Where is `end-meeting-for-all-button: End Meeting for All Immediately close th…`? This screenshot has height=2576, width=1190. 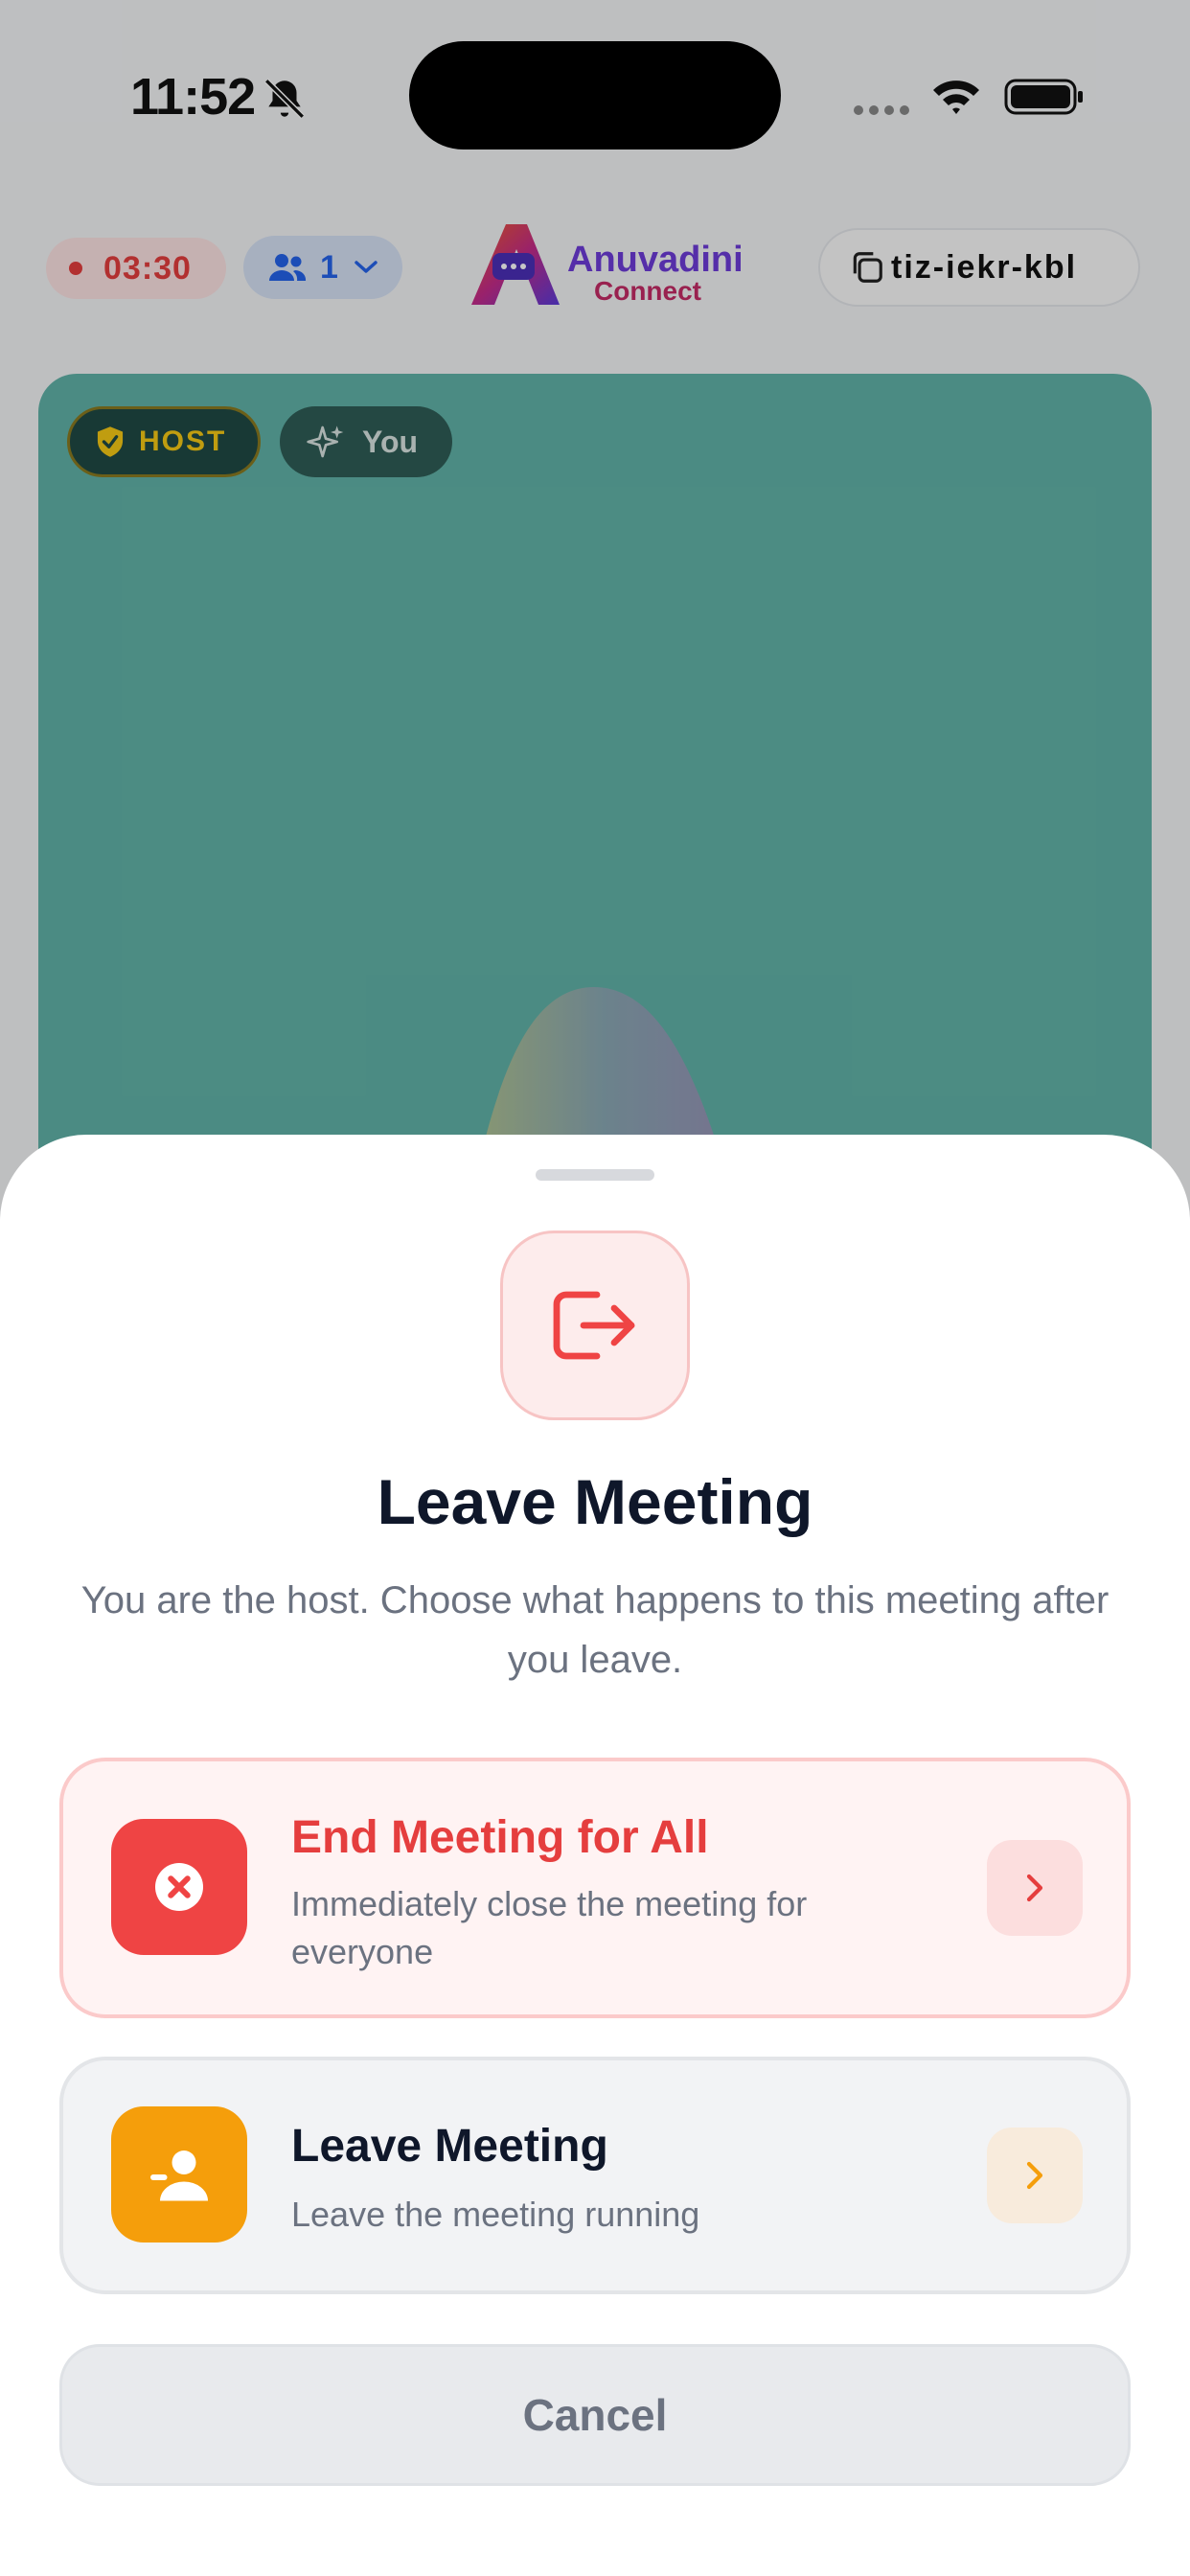 end-meeting-for-all-button: End Meeting for All Immediately close th… is located at coordinates (595, 1888).